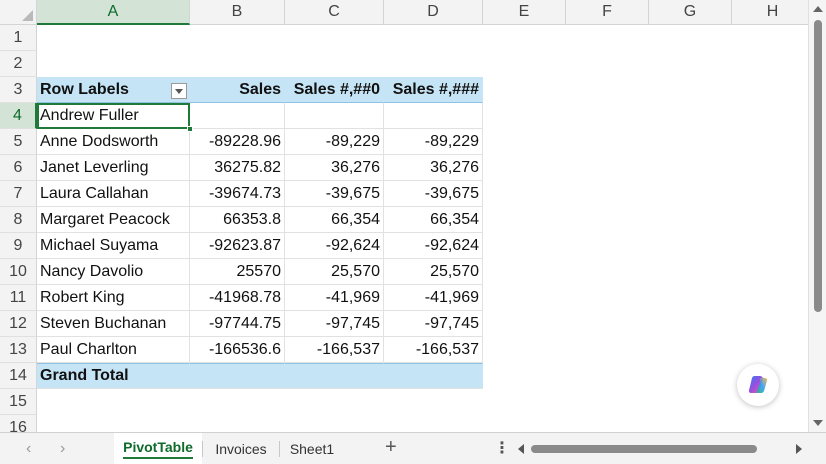  Describe the element at coordinates (18, 12) in the screenshot. I see `select-all-corner` at that location.